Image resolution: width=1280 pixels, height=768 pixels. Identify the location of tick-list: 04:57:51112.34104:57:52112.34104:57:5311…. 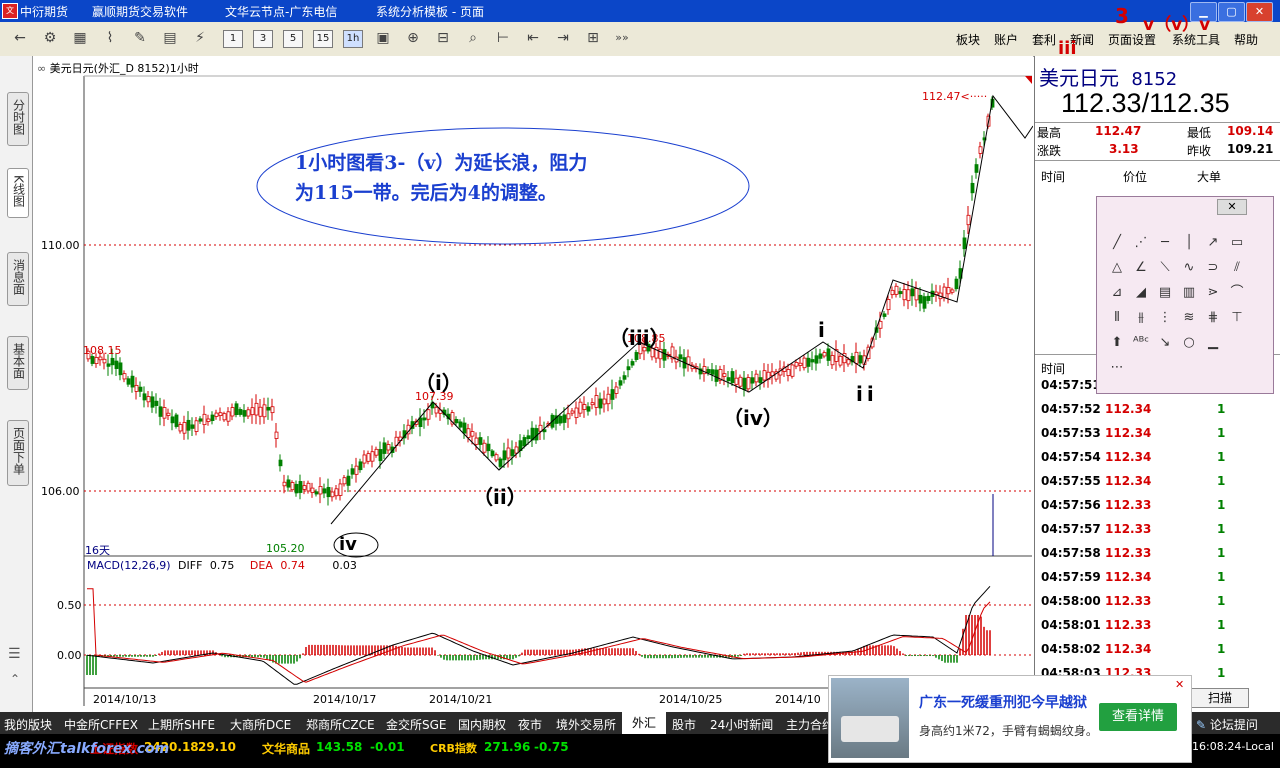
(1157, 528).